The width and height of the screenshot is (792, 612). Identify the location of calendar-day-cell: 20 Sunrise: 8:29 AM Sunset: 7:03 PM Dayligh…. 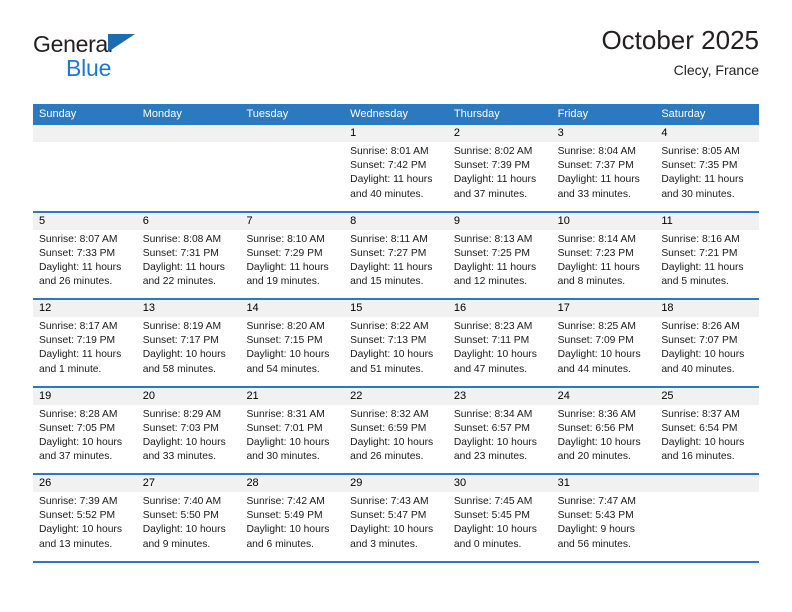
(188, 430).